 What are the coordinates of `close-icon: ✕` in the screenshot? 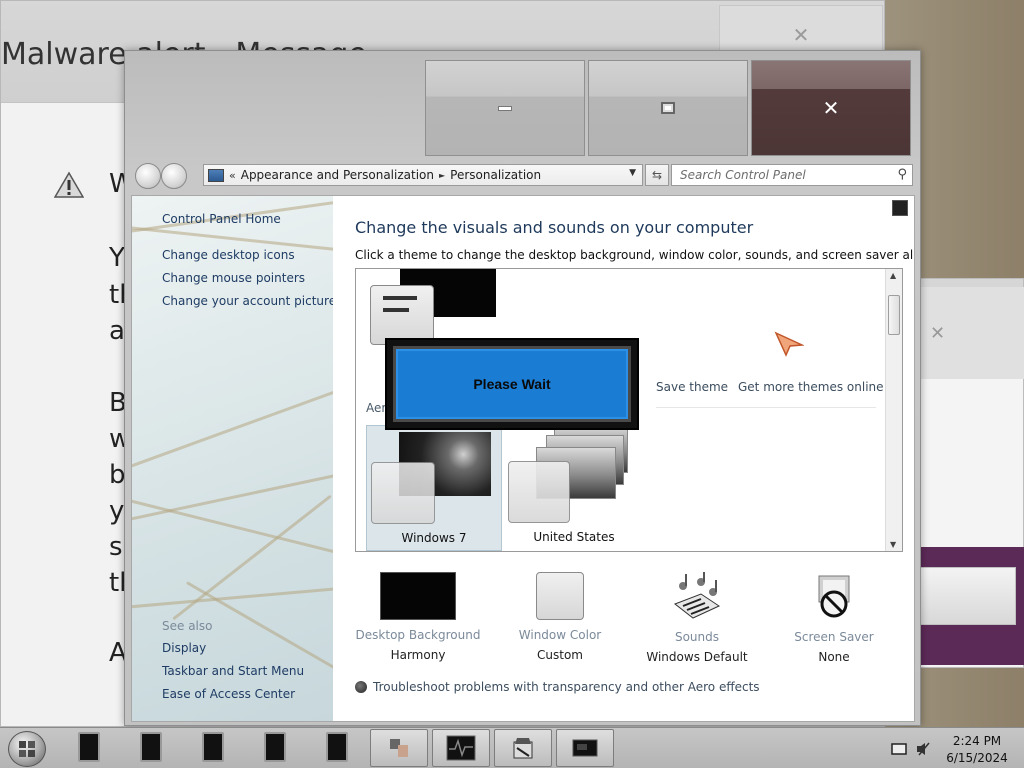 It's located at (831, 108).